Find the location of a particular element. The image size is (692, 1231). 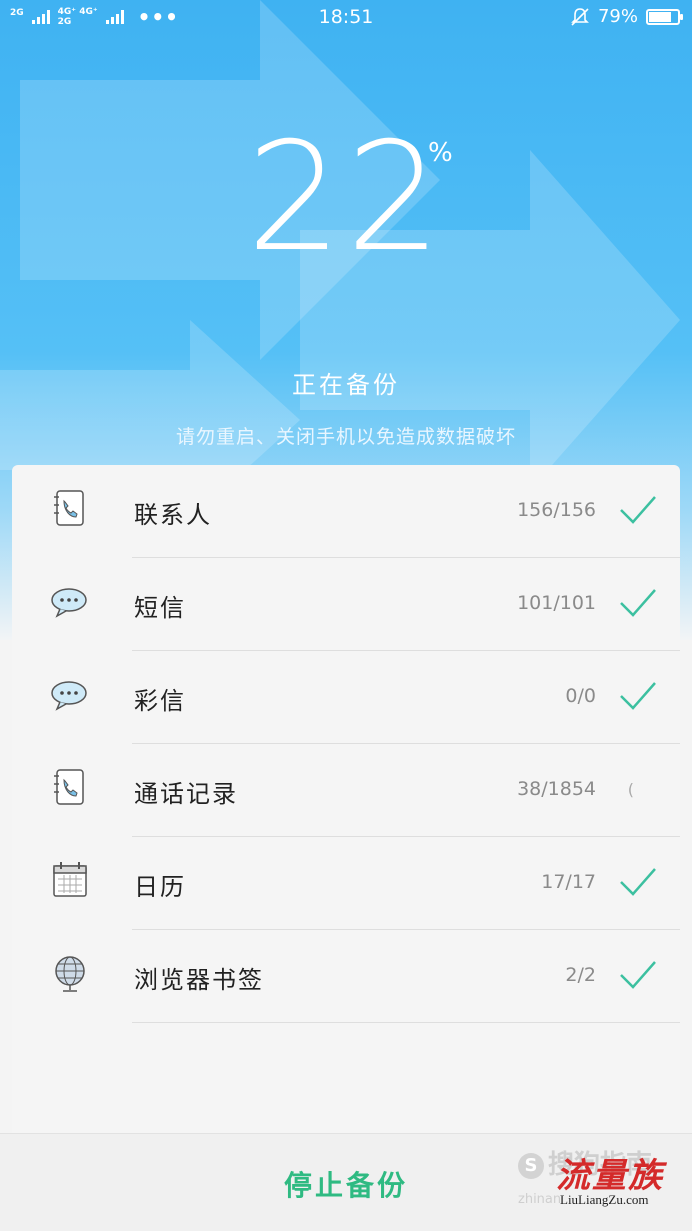

battery-icon is located at coordinates (664, 16).